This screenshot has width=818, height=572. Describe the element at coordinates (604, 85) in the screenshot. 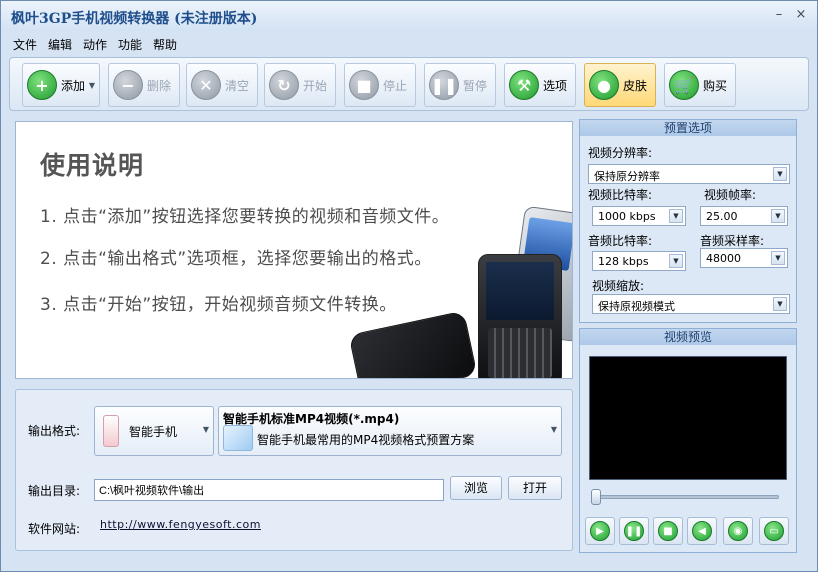

I see `apple-icon: ●` at that location.